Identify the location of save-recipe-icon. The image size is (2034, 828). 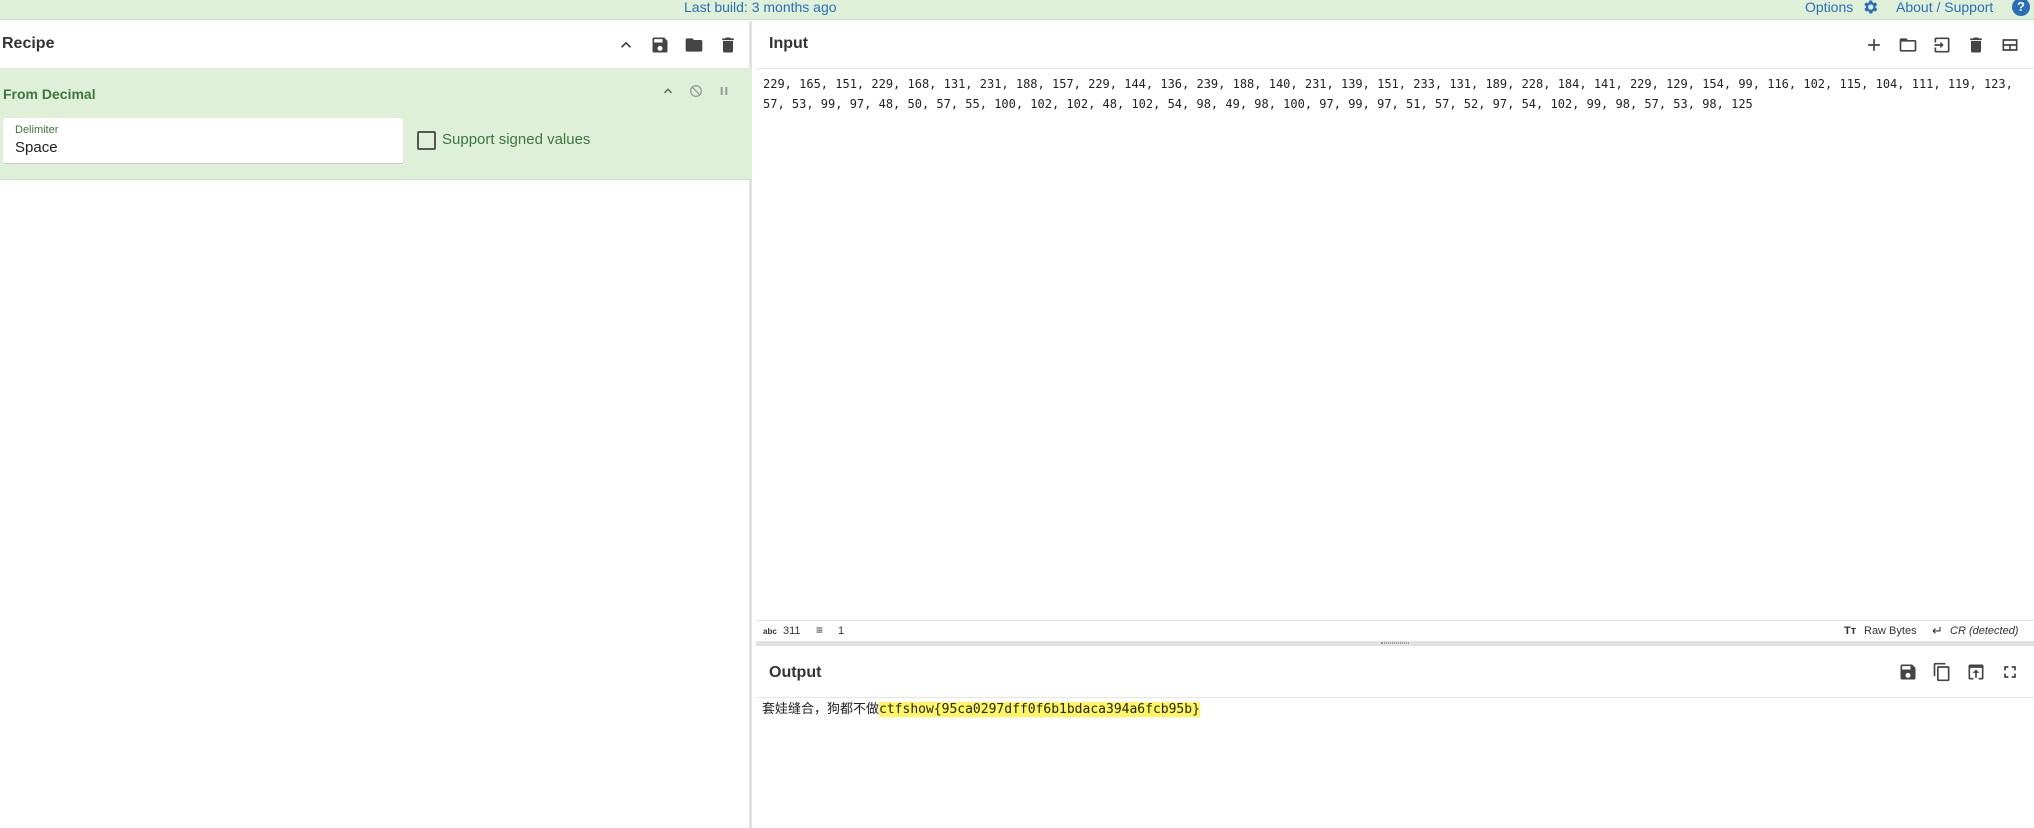
(660, 45).